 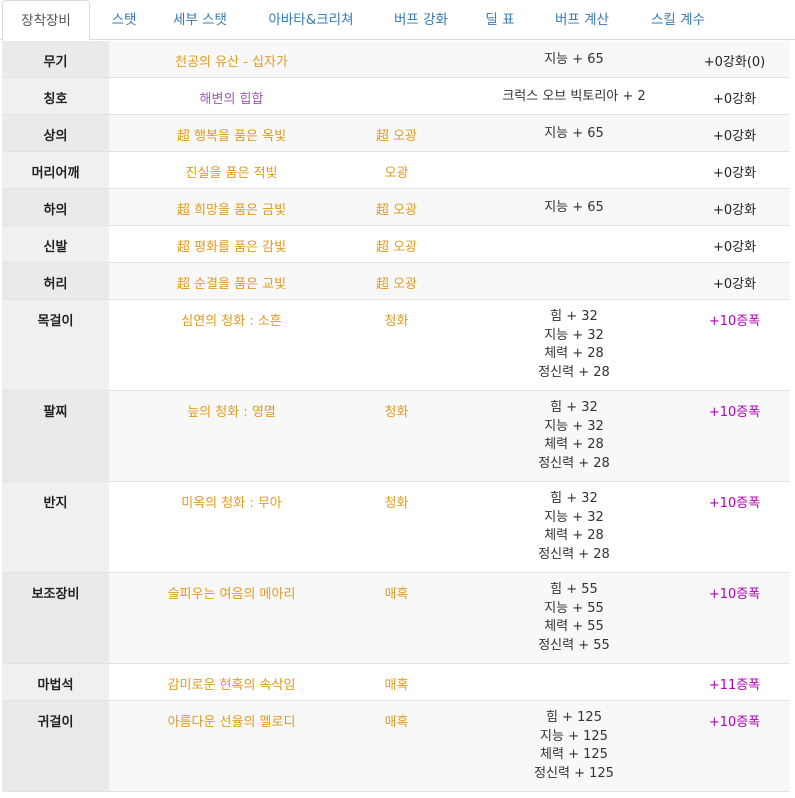 I want to click on stat-line: 정신력 + 55, so click(x=574, y=645).